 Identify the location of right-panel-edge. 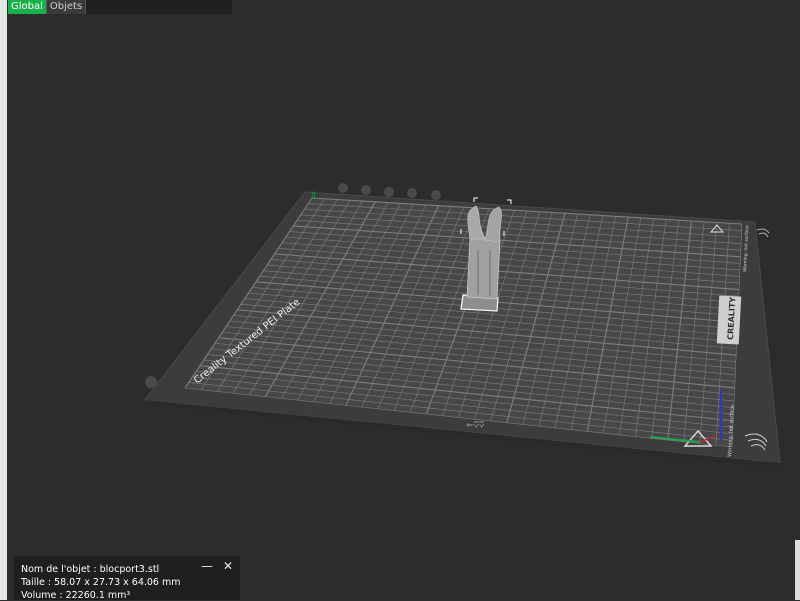
(797, 570).